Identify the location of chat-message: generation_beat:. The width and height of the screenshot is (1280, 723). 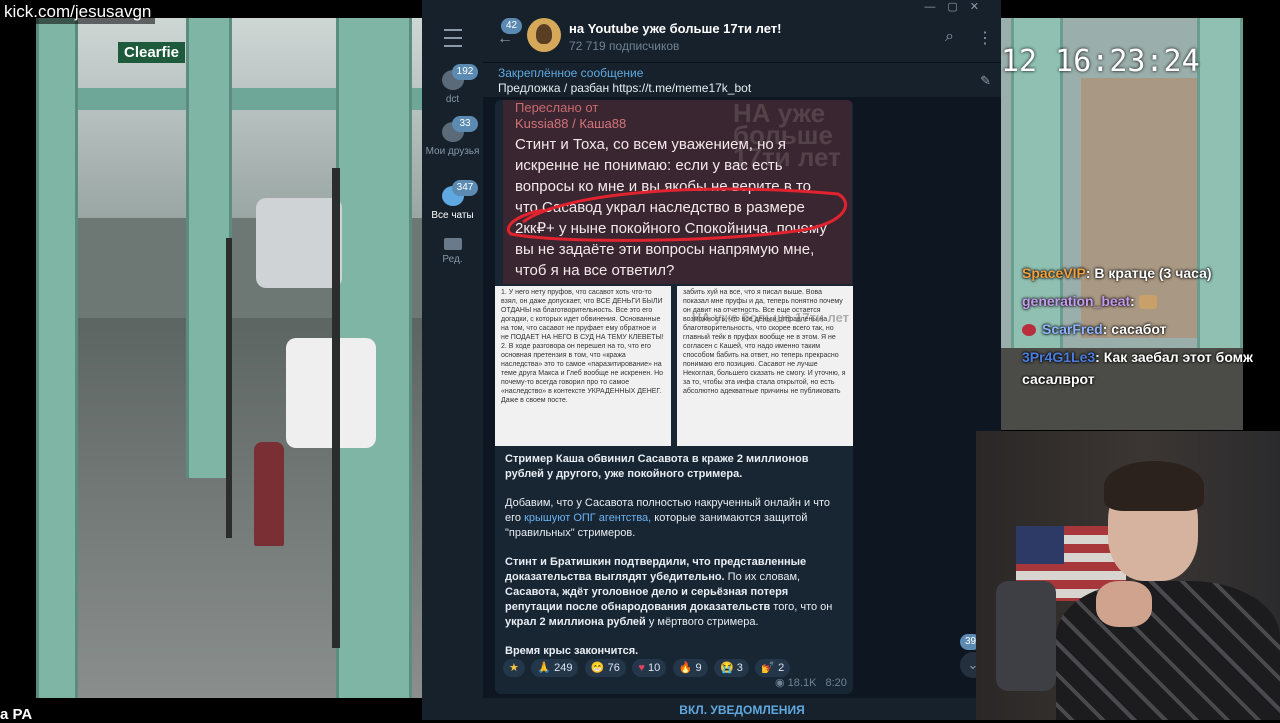
(1142, 301).